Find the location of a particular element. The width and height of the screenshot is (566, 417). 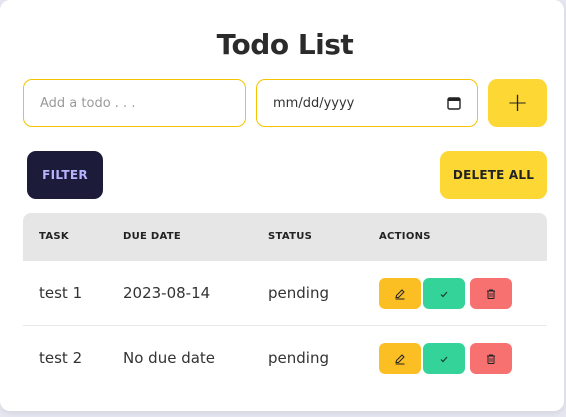

header-task: TASK is located at coordinates (54, 236).